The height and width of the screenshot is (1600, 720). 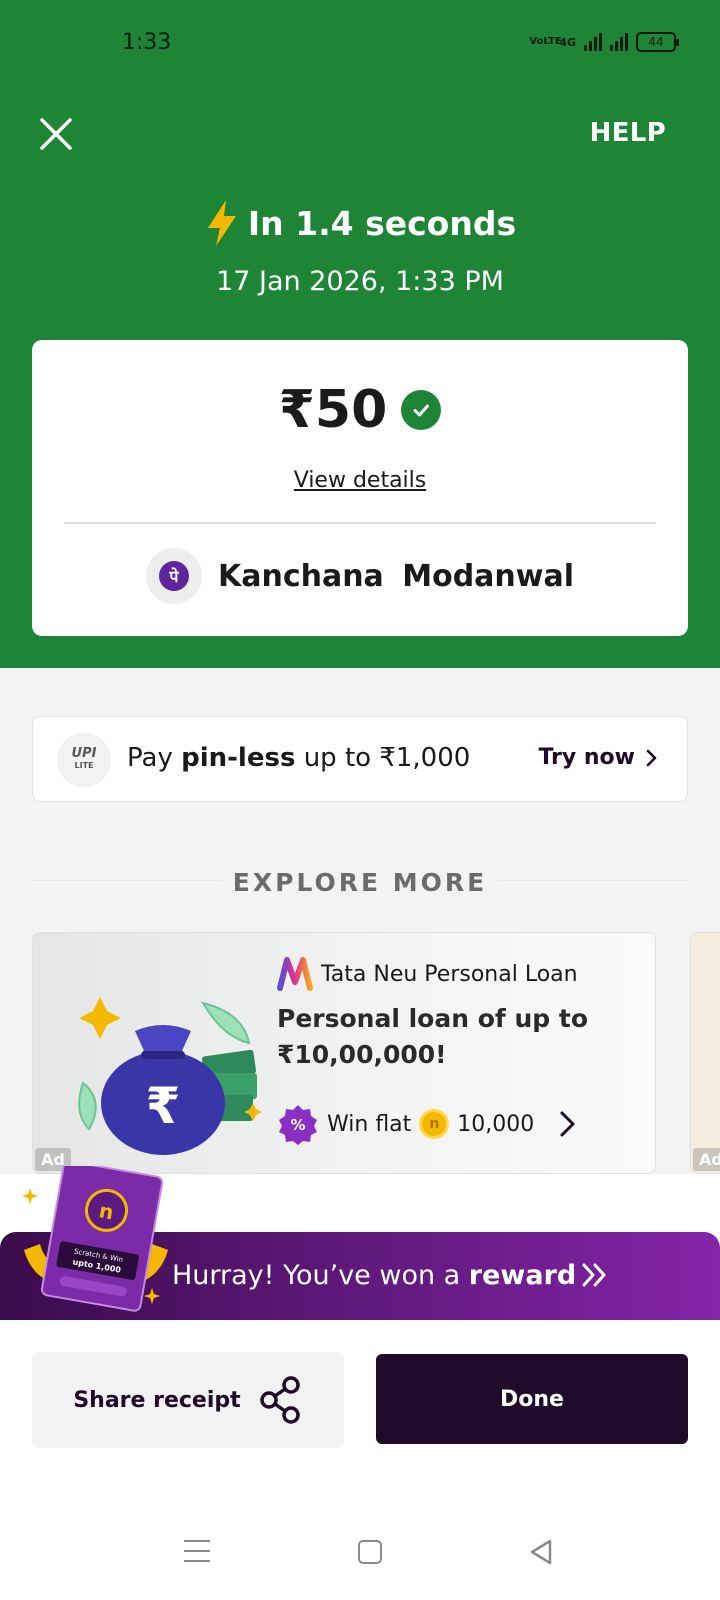 What do you see at coordinates (382, 223) in the screenshot?
I see `speed-text: In 1.4 seconds` at bounding box center [382, 223].